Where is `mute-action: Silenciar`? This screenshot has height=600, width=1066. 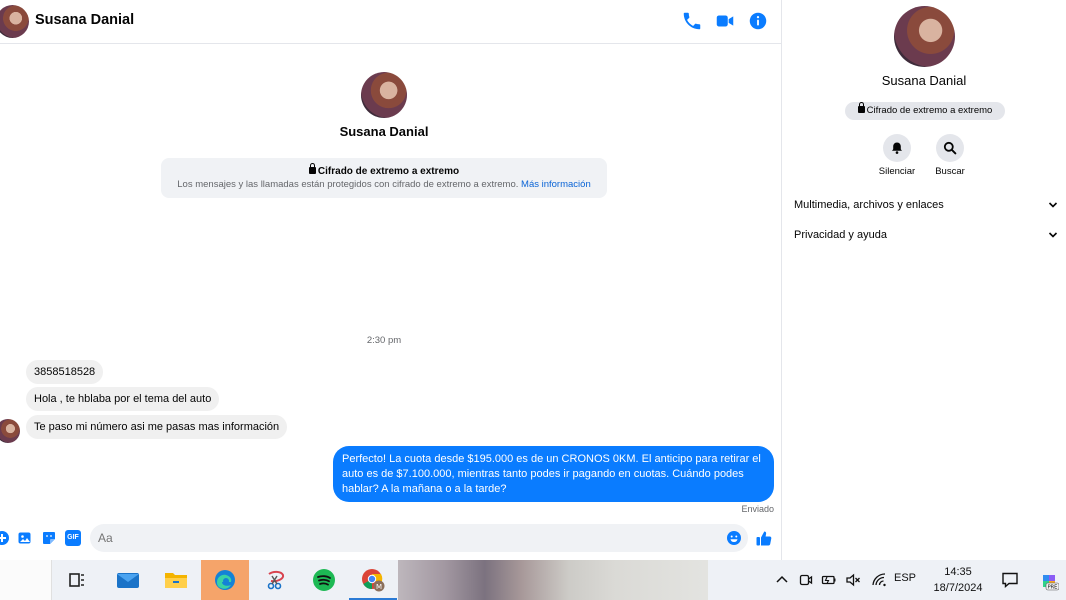
mute-action: Silenciar is located at coordinates (897, 155).